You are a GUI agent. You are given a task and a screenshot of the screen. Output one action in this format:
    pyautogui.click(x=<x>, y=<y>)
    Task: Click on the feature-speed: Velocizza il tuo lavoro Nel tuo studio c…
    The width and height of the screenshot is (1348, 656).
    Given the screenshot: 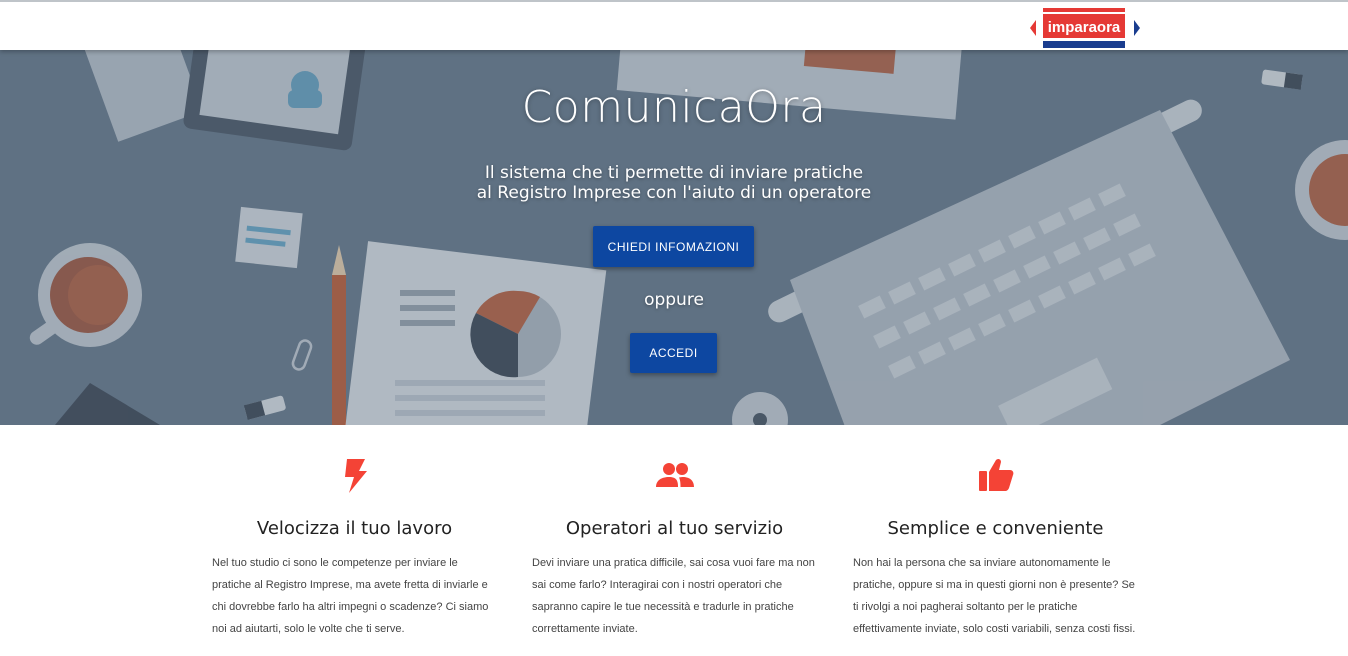 What is the action you would take?
    pyautogui.click(x=354, y=547)
    